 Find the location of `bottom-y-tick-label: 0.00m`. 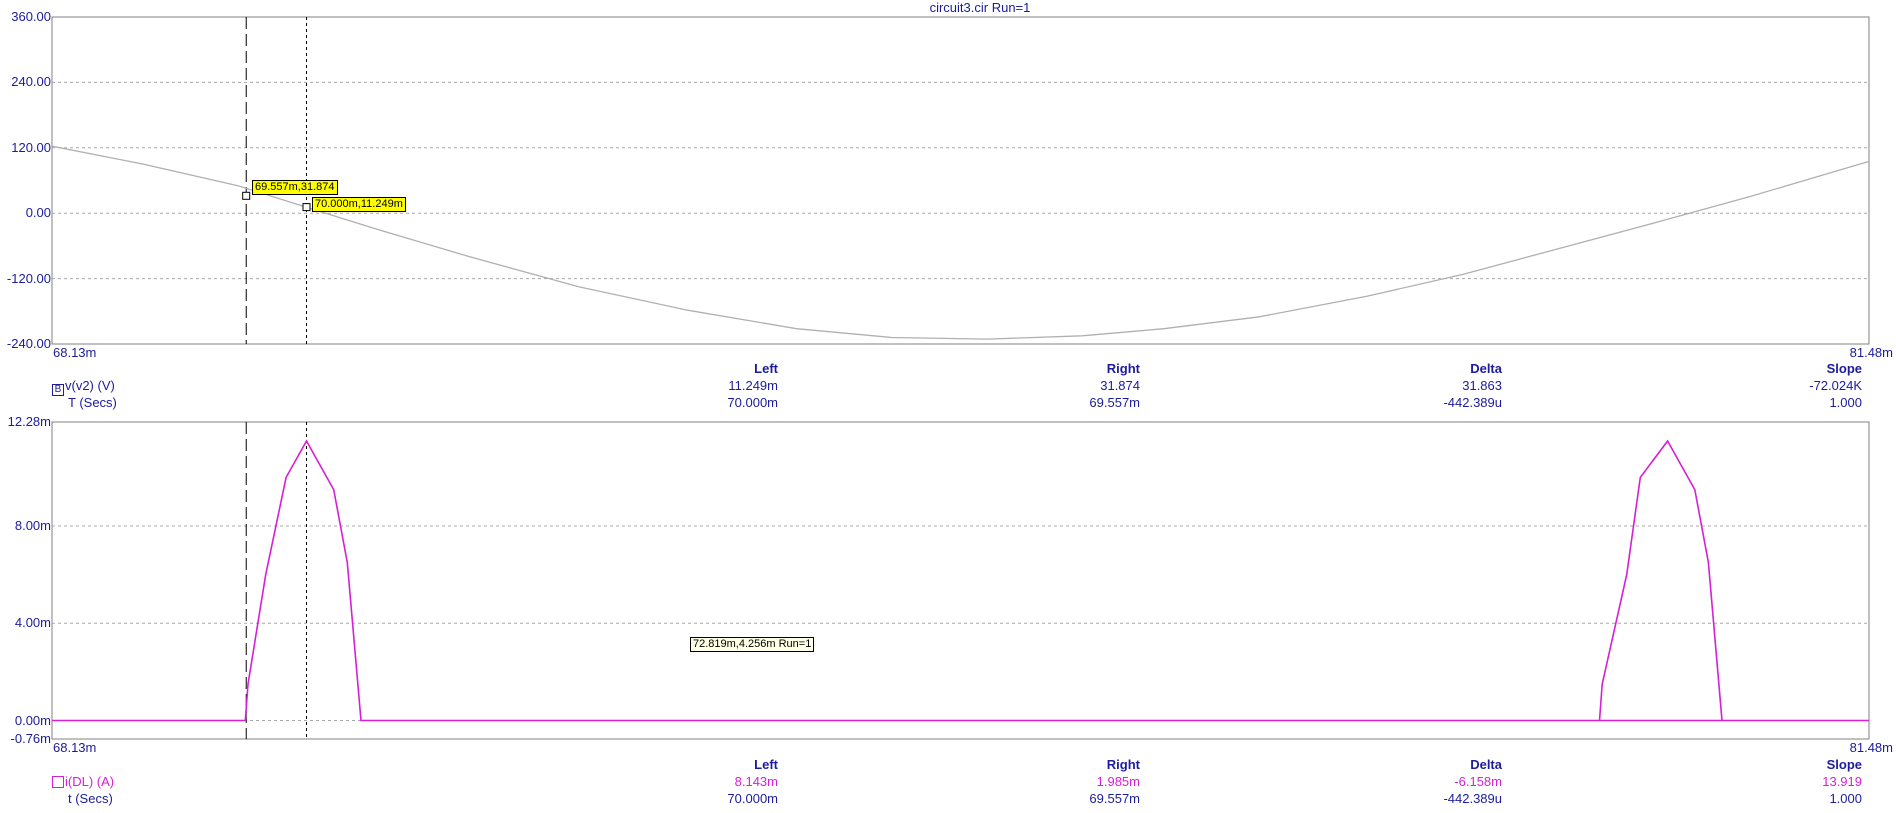

bottom-y-tick-label: 0.00m is located at coordinates (32, 720).